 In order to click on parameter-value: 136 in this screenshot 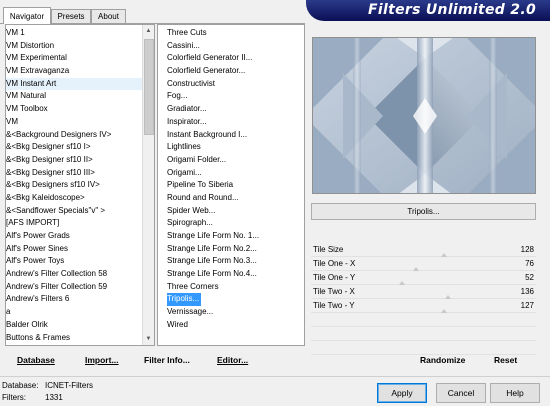, I will do `click(527, 291)`.